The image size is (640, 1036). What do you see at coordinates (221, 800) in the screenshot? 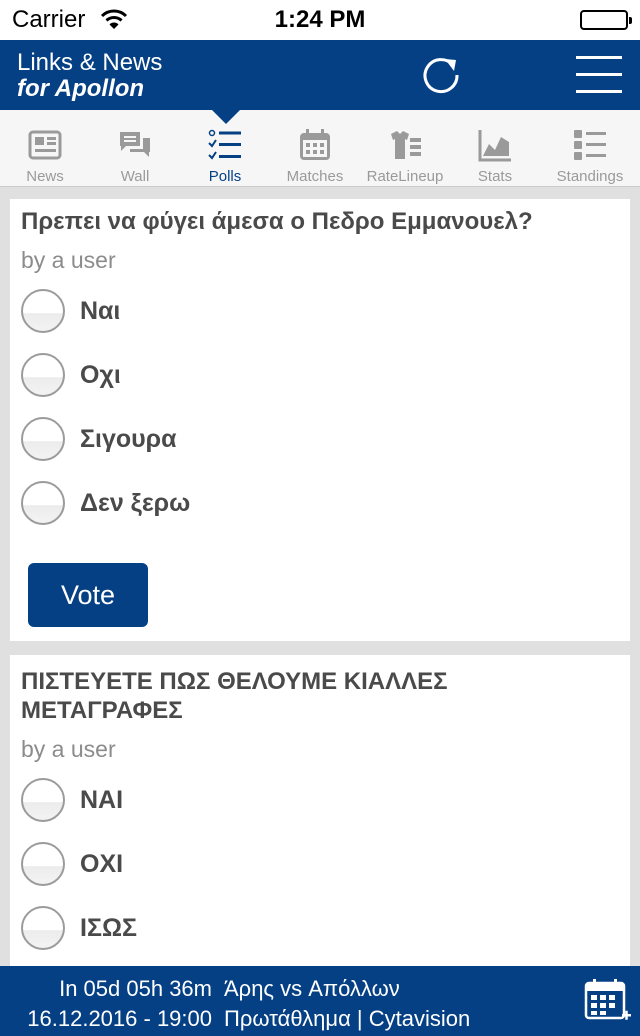
I see `poll-option: ΝΑΙ` at bounding box center [221, 800].